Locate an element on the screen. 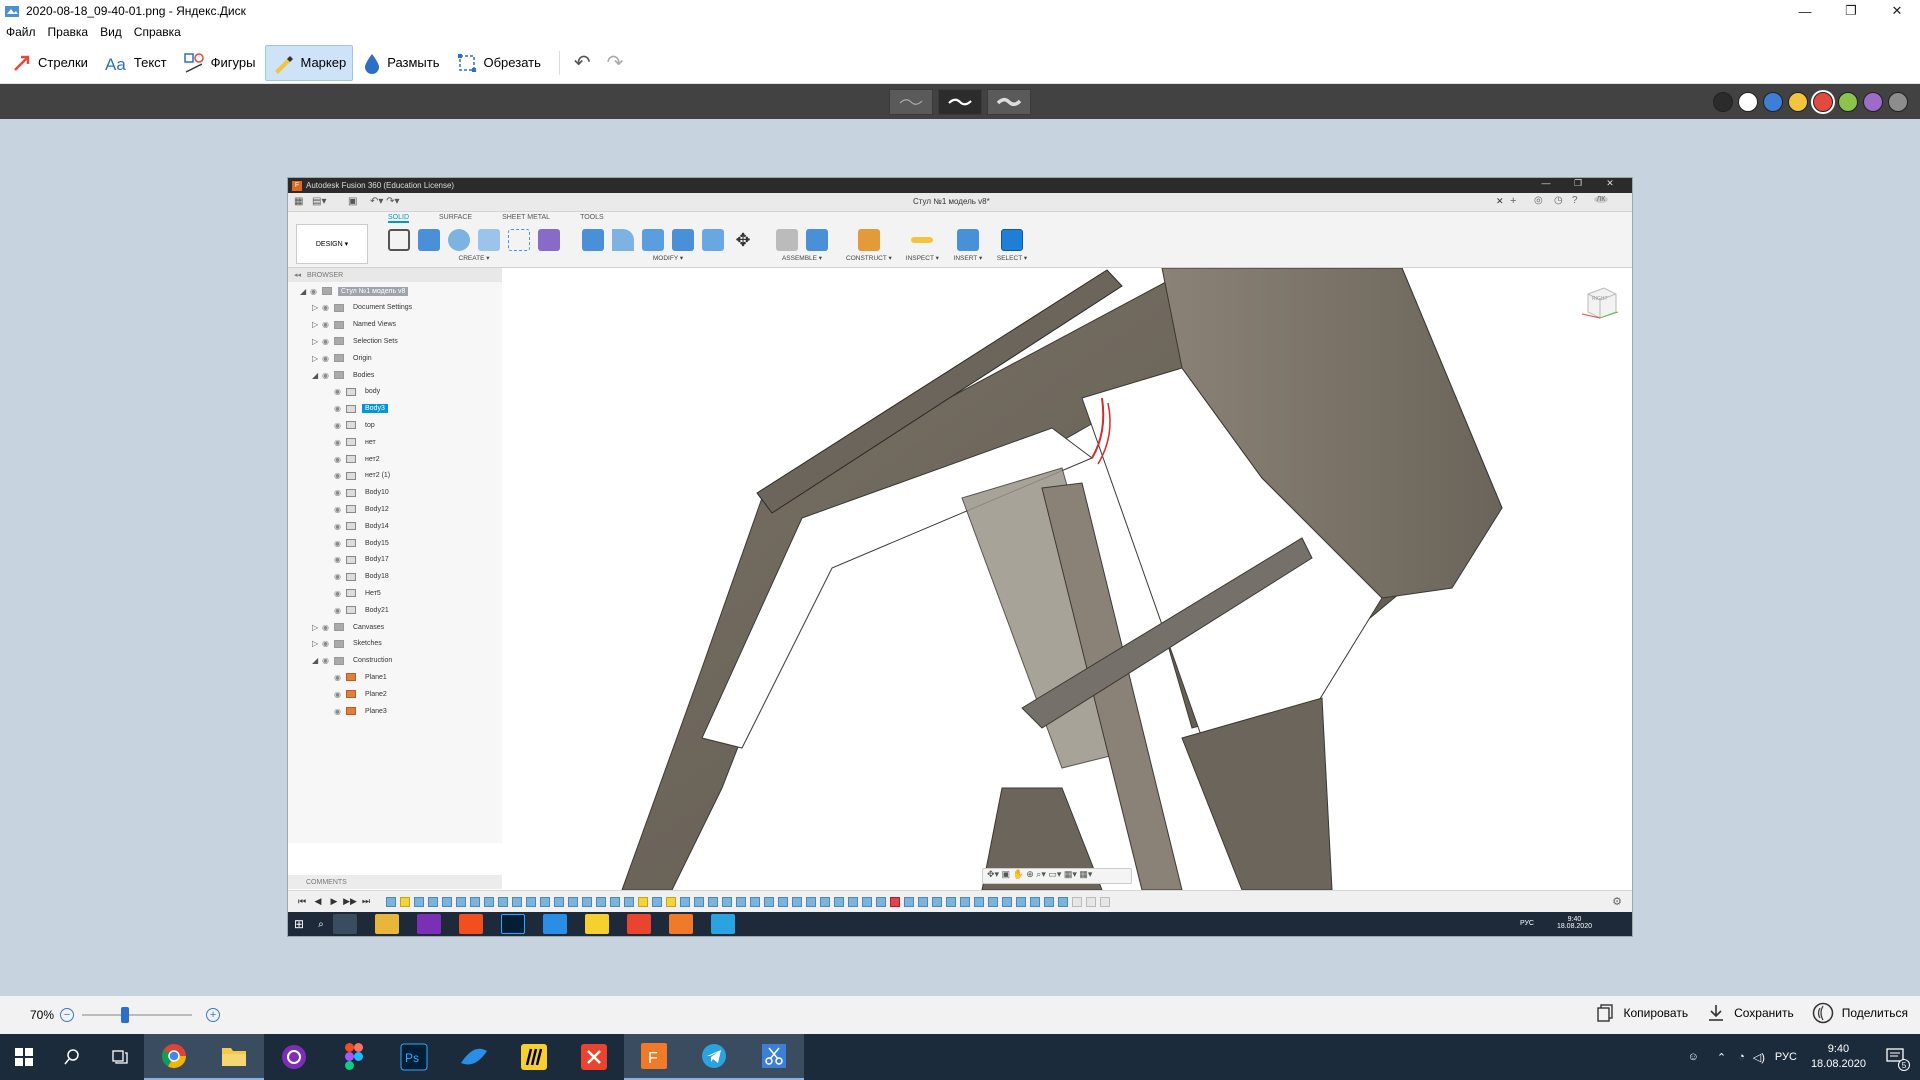 Image resolution: width=1920 pixels, height=1080 pixels. select-icon is located at coordinates (1012, 240).